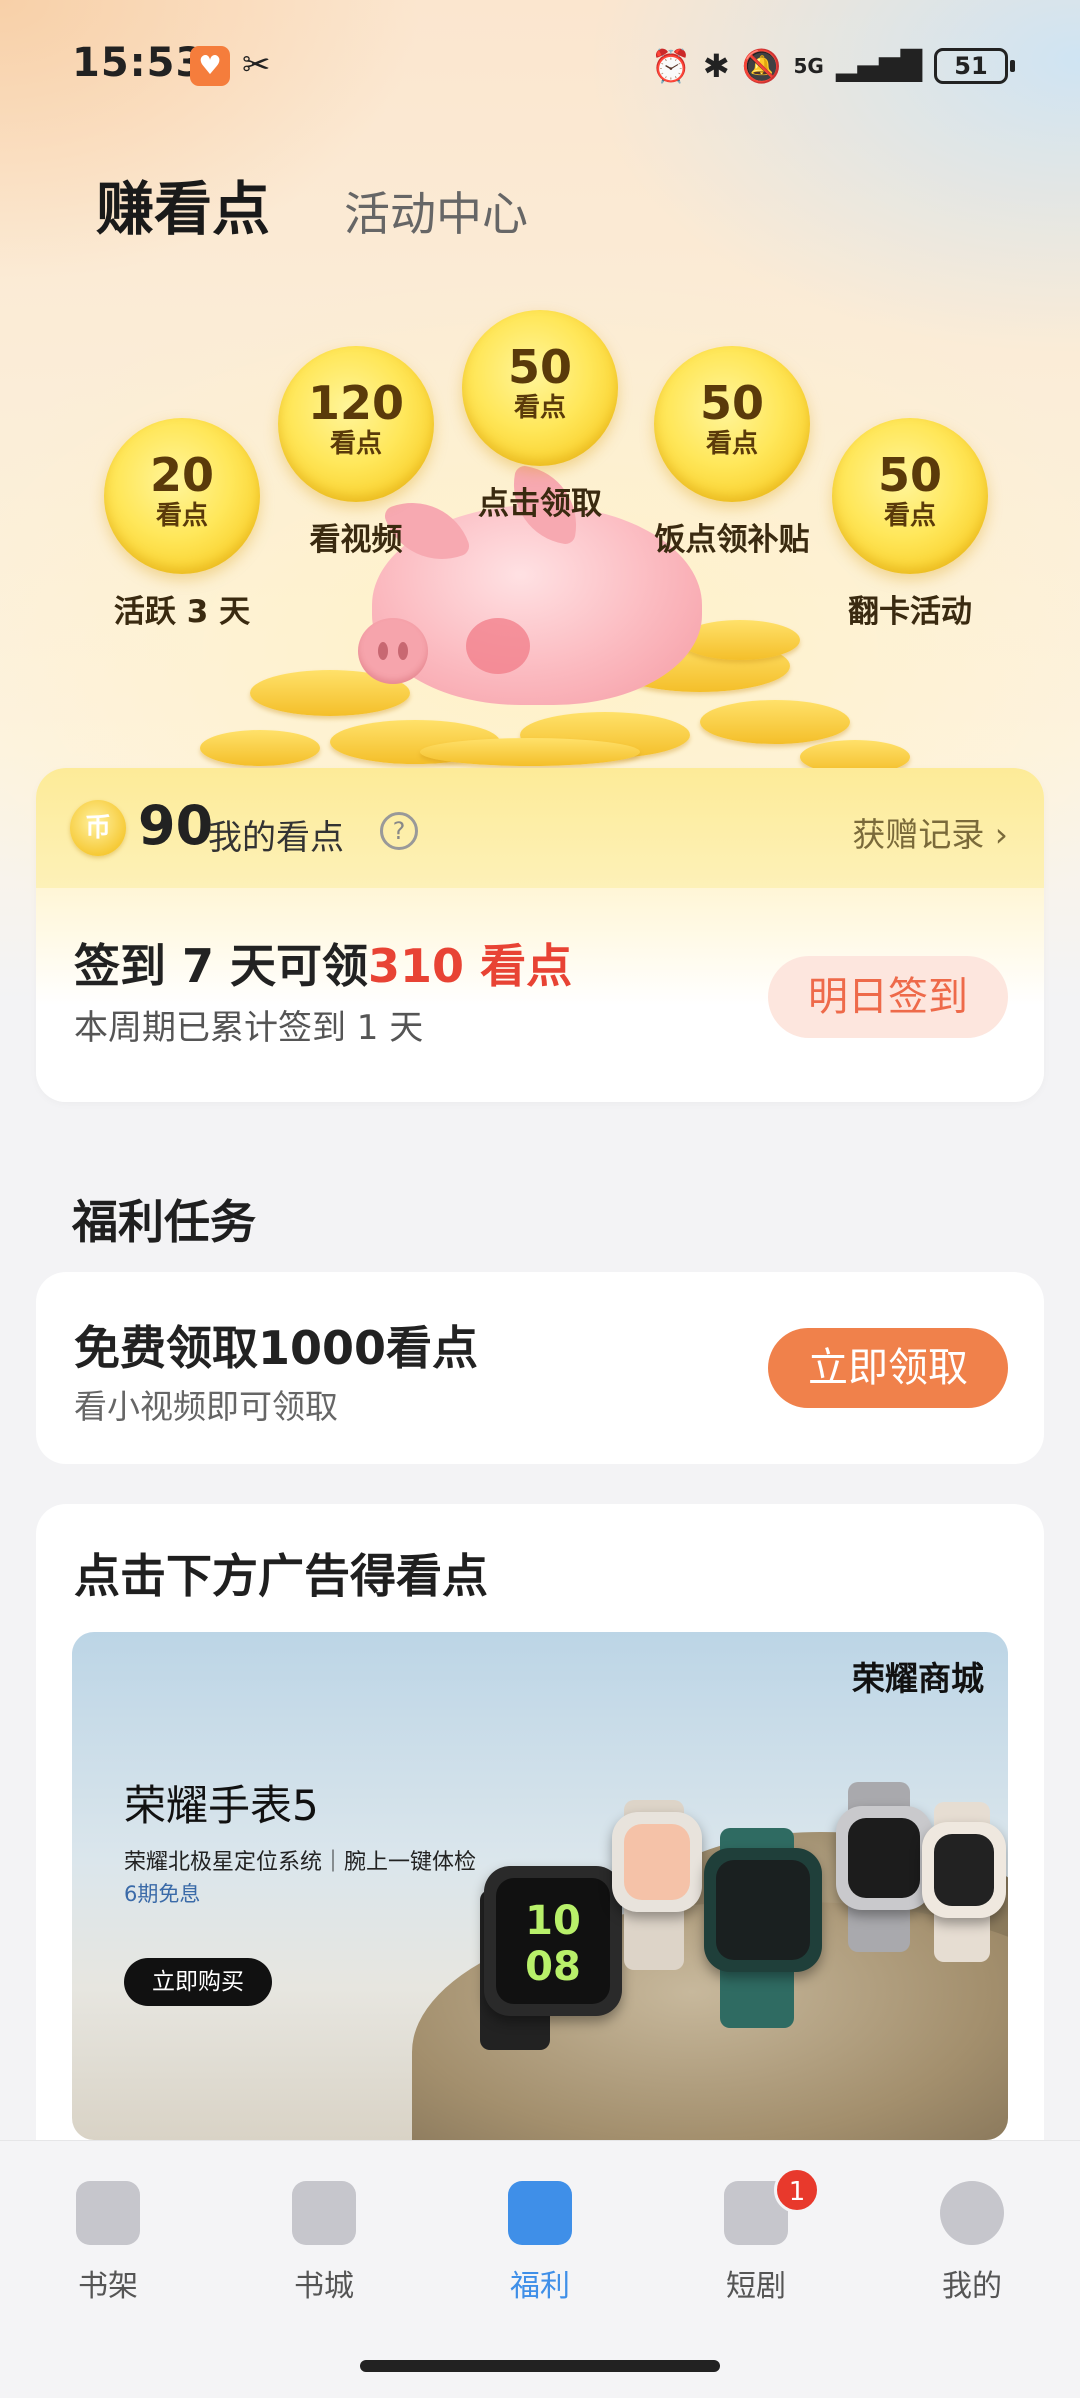 This screenshot has height=2398, width=1080. Describe the element at coordinates (732, 540) in the screenshot. I see `coin-label: 饭点领补贴` at that location.